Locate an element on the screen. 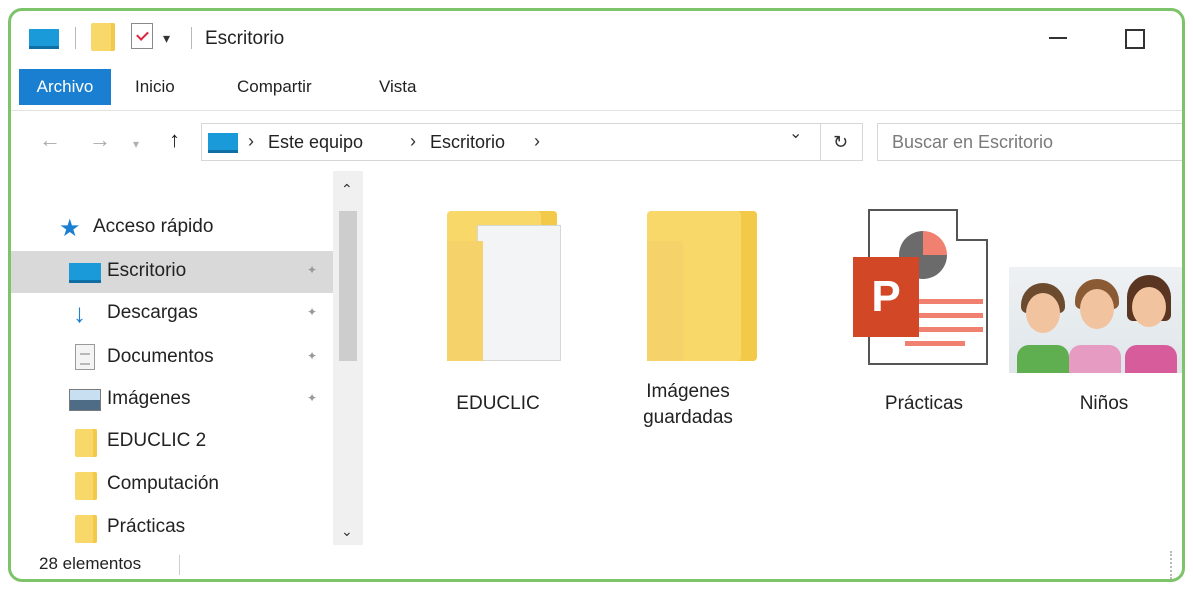 The width and height of the screenshot is (1193, 590). sidebar-item-computacion: Computación is located at coordinates (172, 485).